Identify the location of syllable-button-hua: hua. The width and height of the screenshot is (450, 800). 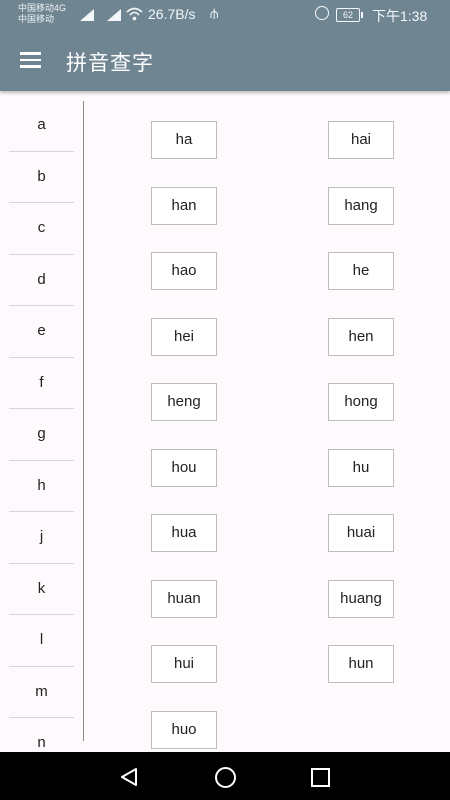
(184, 533).